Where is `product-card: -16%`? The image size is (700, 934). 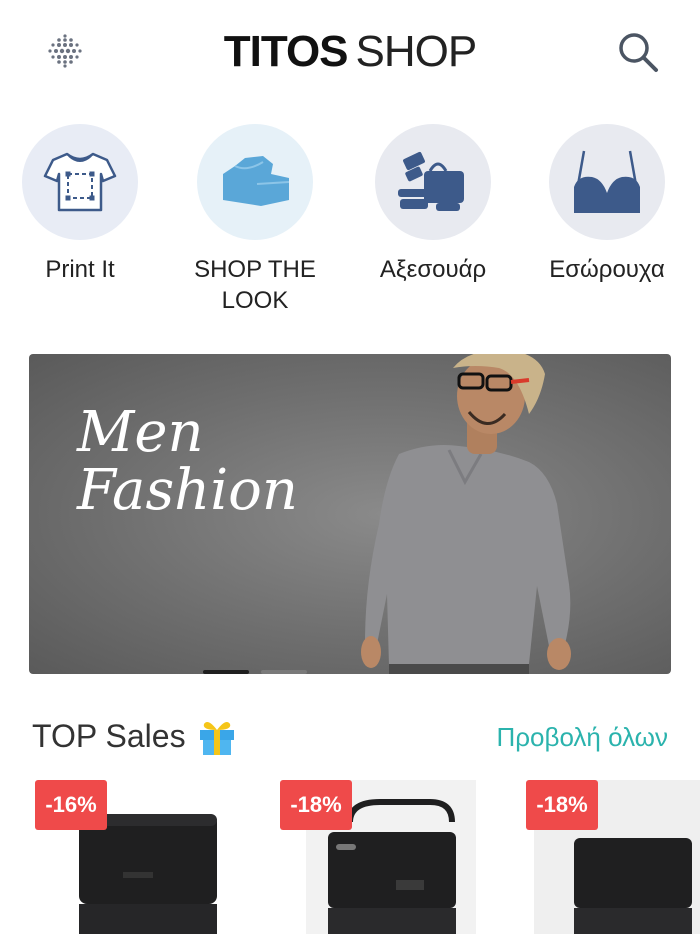 product-card: -16% is located at coordinates (135, 857).